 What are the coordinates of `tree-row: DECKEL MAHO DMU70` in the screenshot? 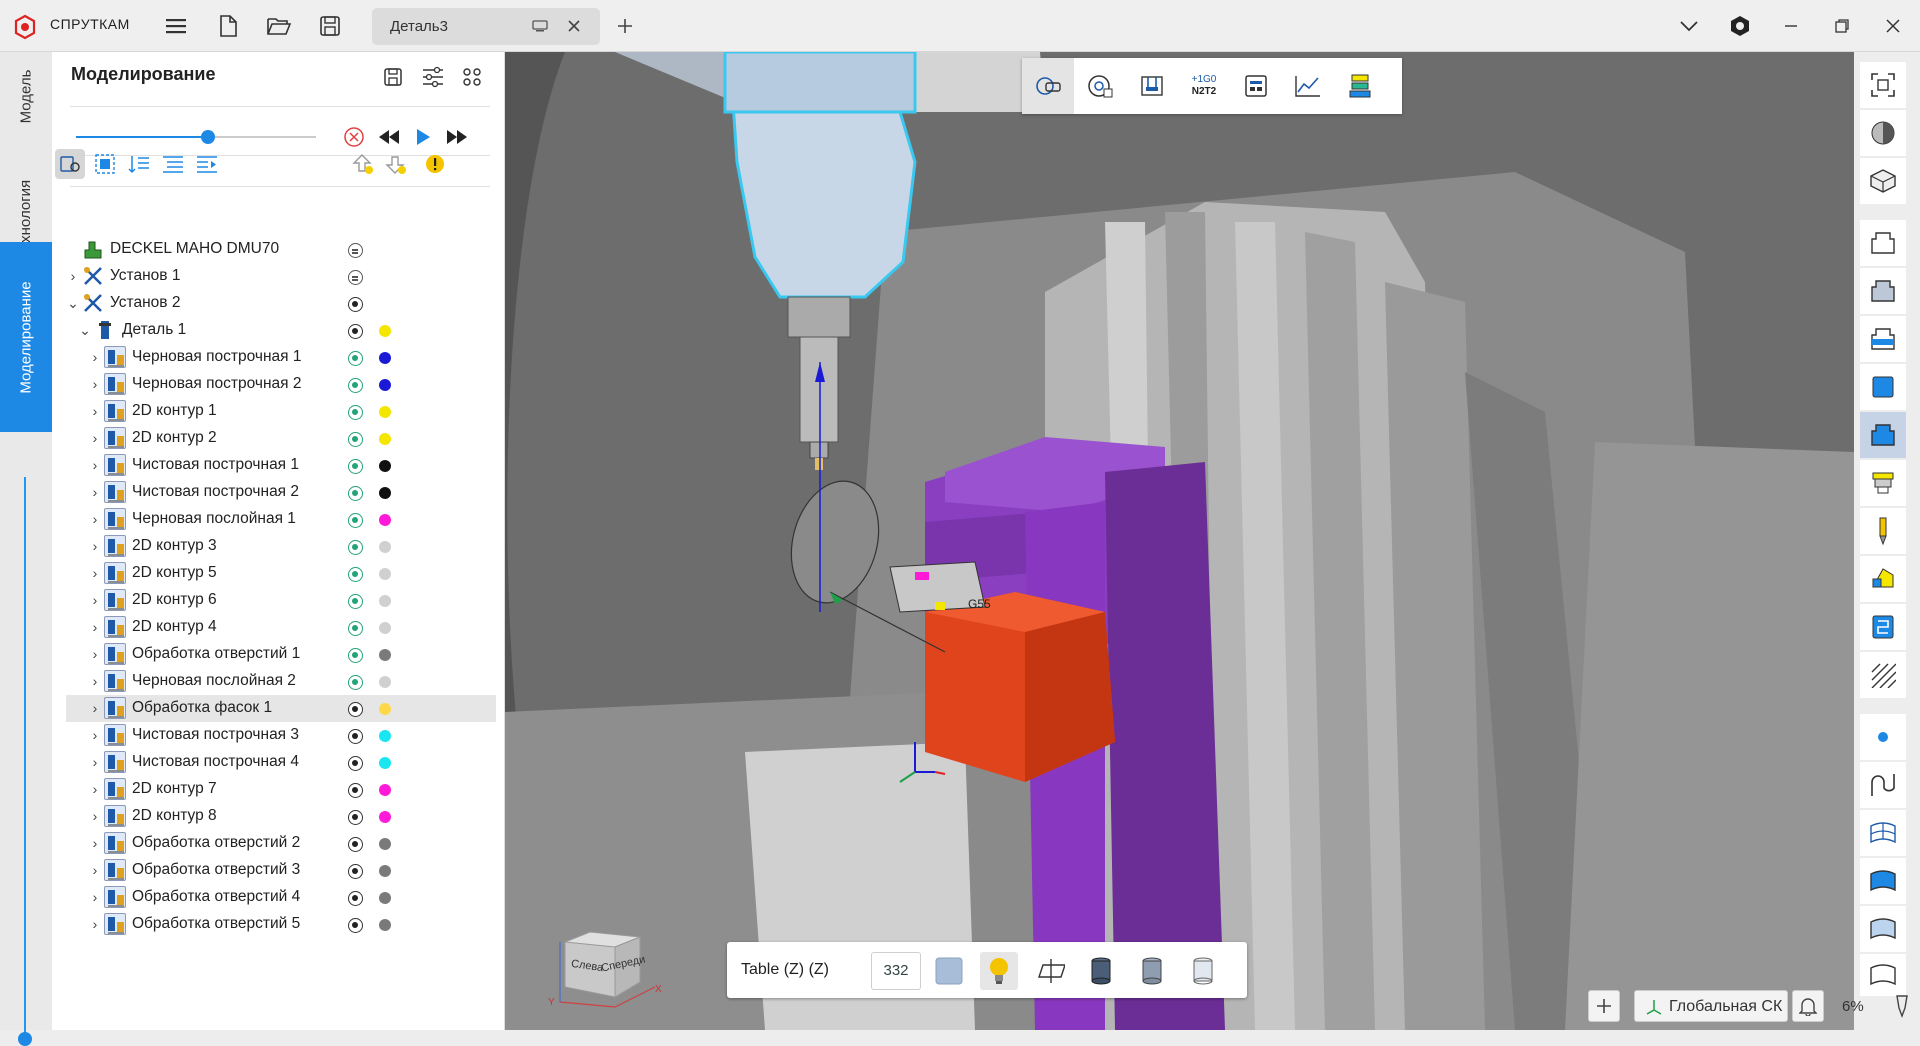 It's located at (281, 249).